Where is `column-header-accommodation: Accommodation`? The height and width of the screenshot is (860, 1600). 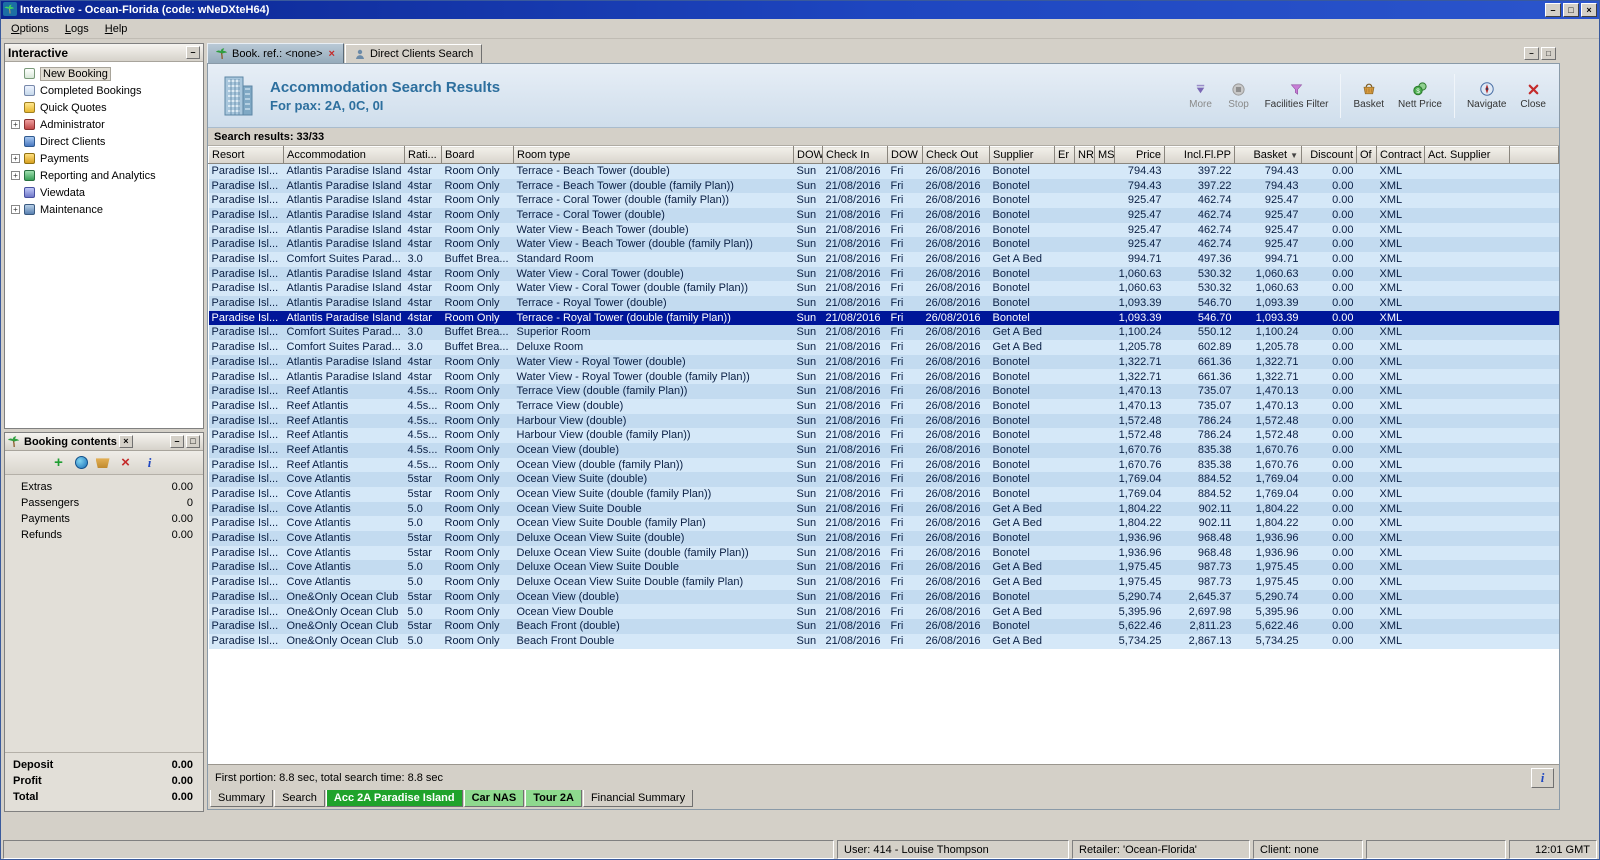
column-header-accommodation: Accommodation is located at coordinates (344, 155).